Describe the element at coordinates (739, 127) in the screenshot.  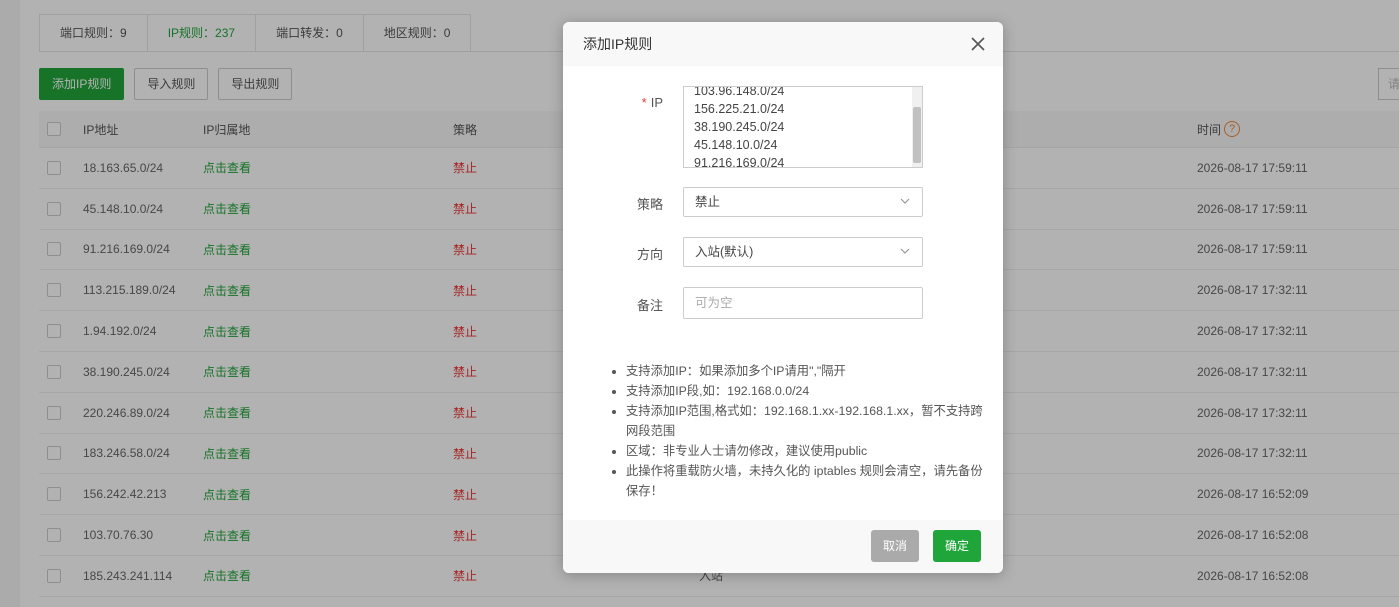
I see `ip-line: 38.190.245.0/24` at that location.